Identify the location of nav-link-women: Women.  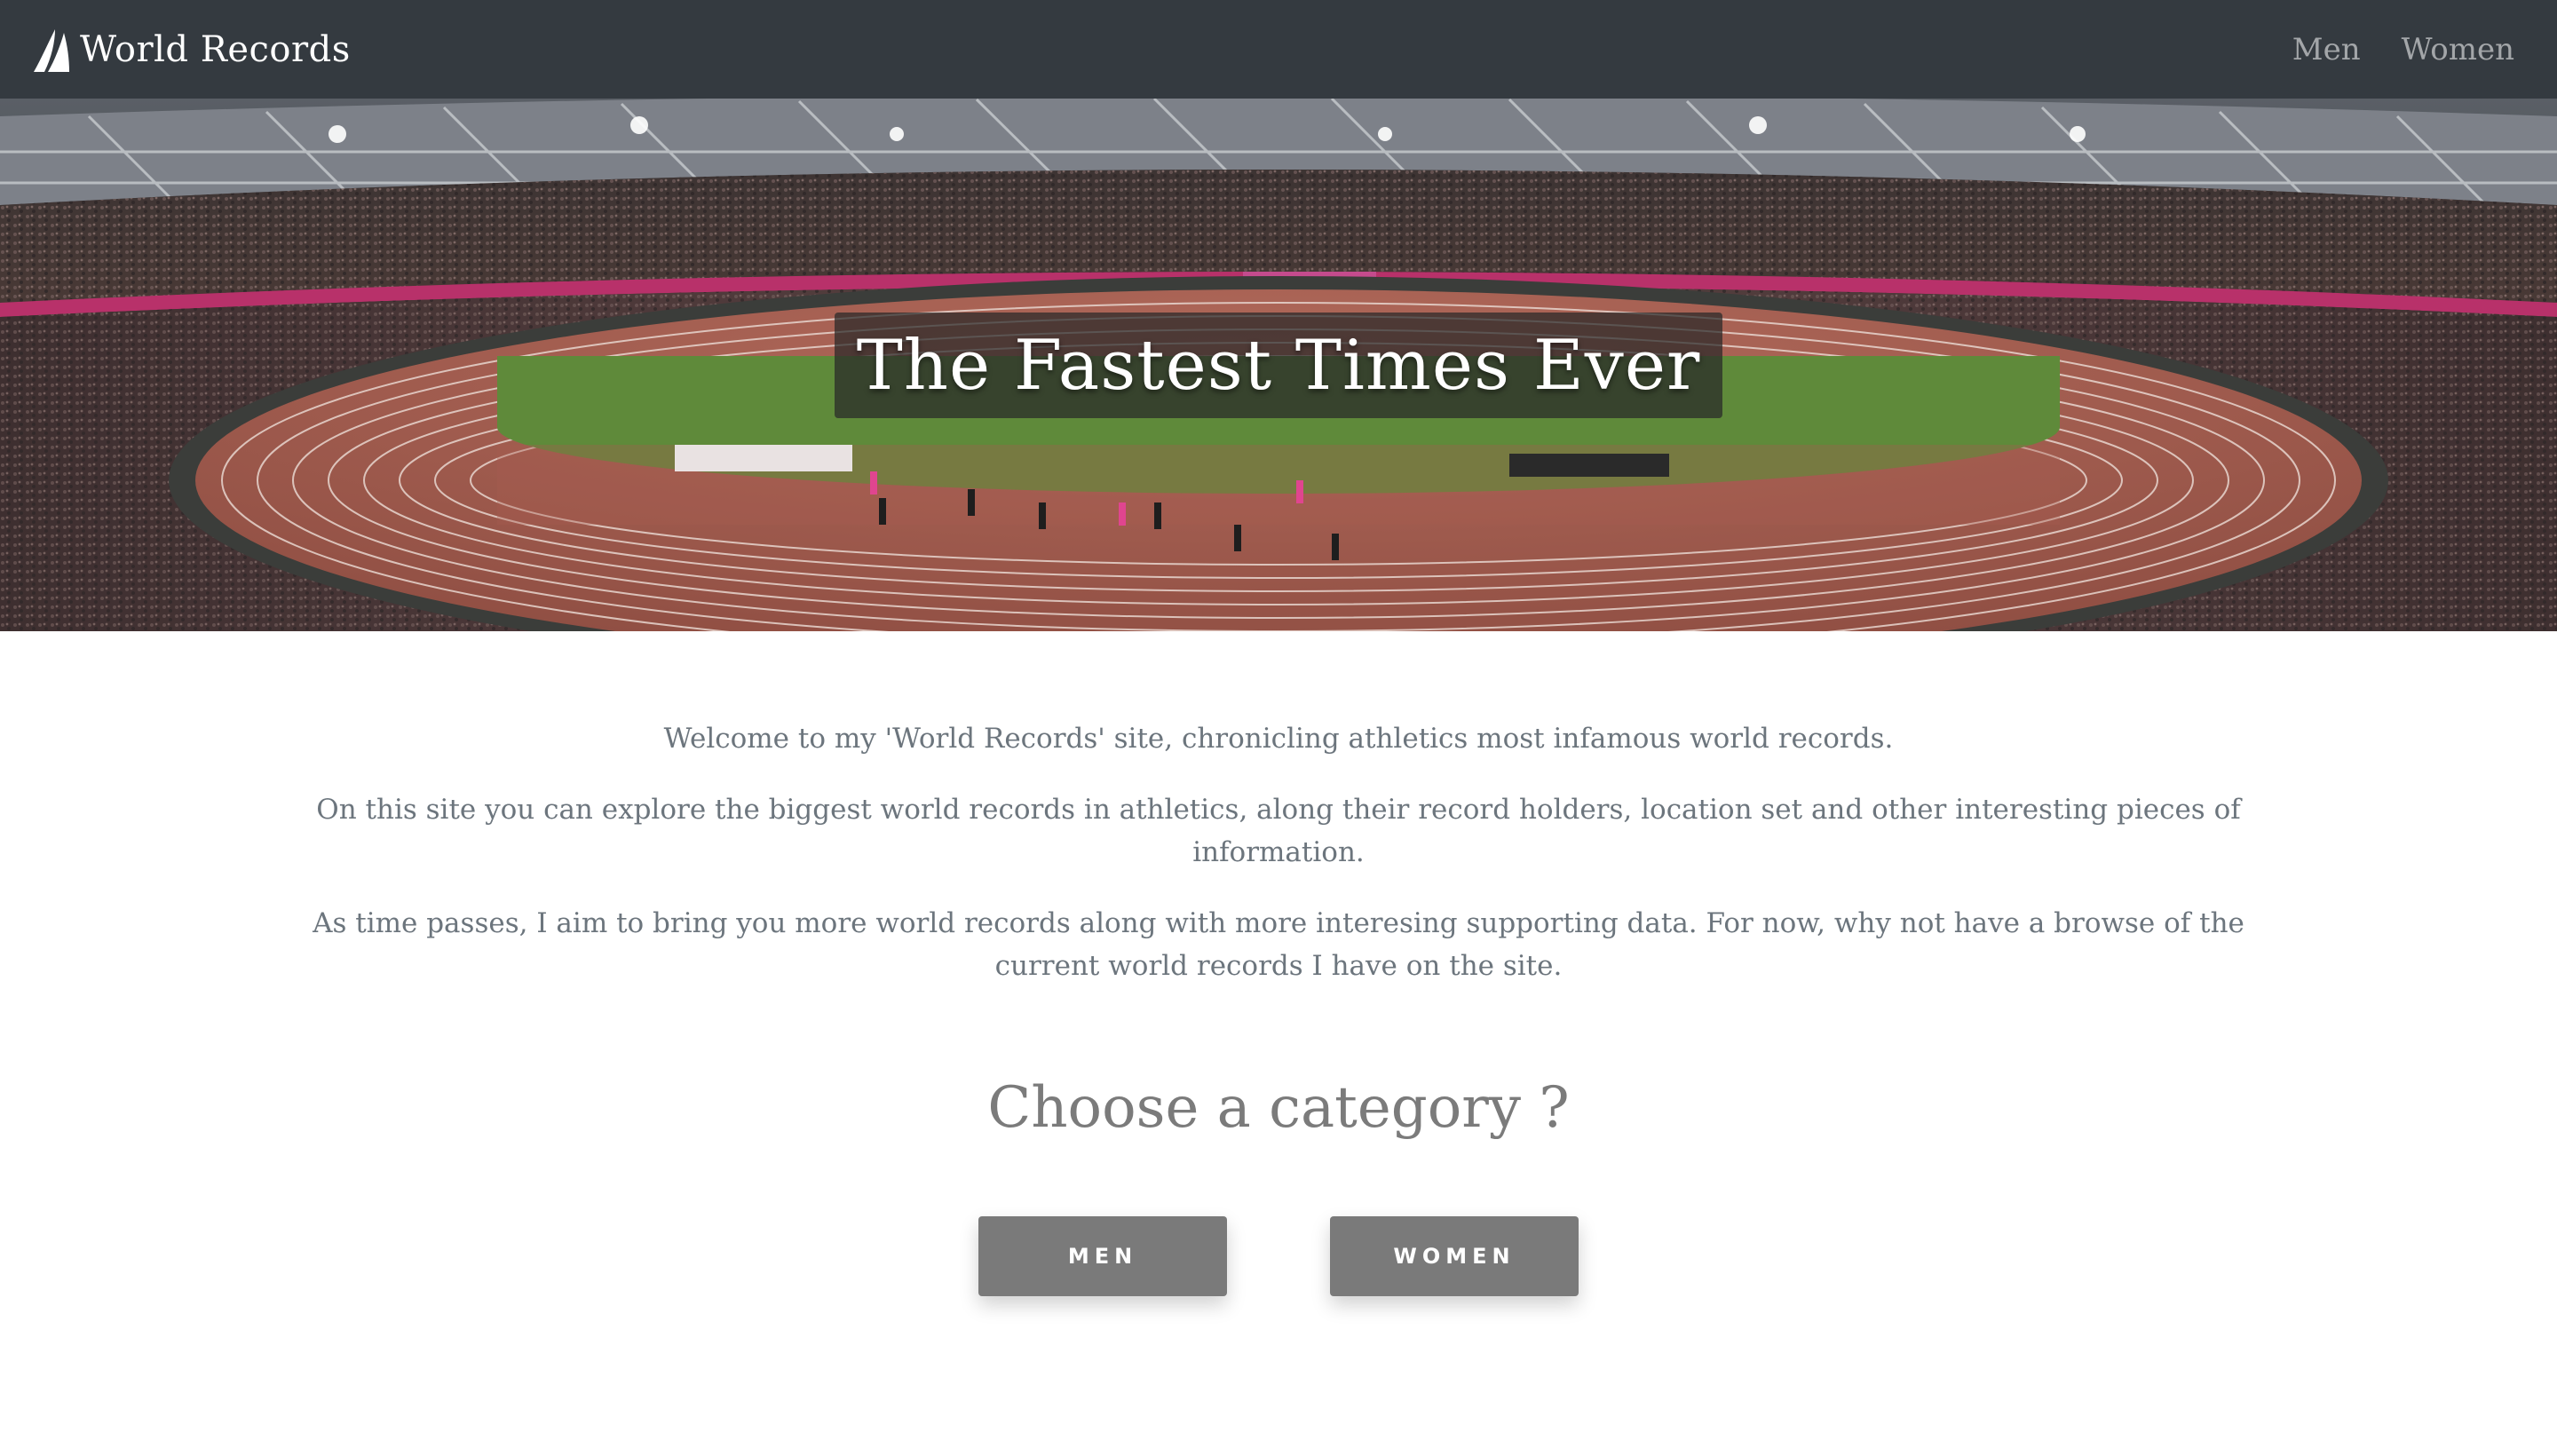
(2458, 49).